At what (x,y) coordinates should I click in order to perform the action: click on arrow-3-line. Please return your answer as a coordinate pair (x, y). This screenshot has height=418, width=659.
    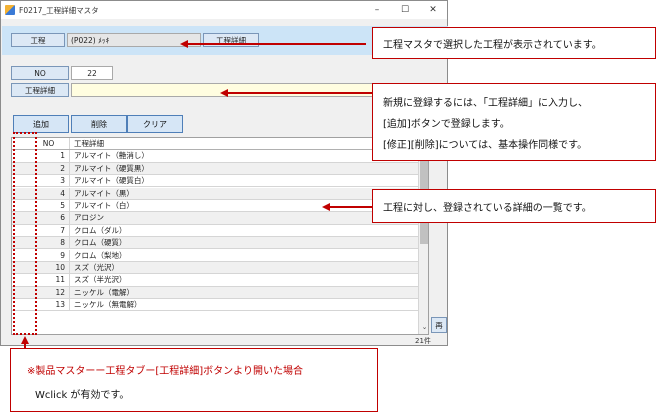
    Looking at the image, I should click on (350, 207).